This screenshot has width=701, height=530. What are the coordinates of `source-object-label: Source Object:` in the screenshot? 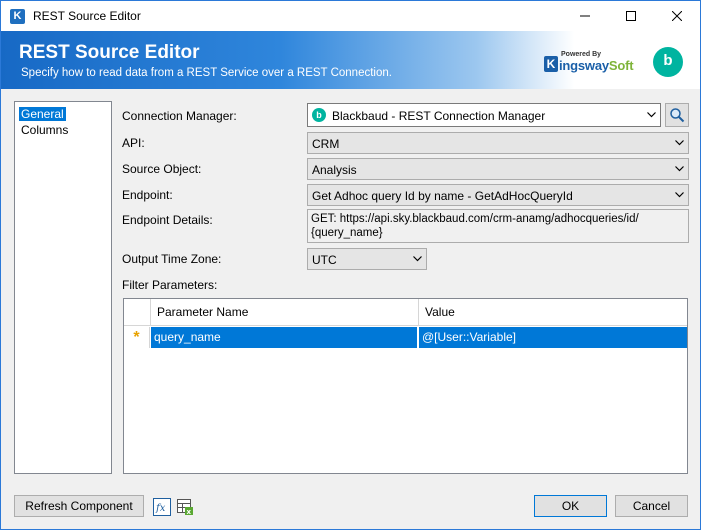 It's located at (162, 169).